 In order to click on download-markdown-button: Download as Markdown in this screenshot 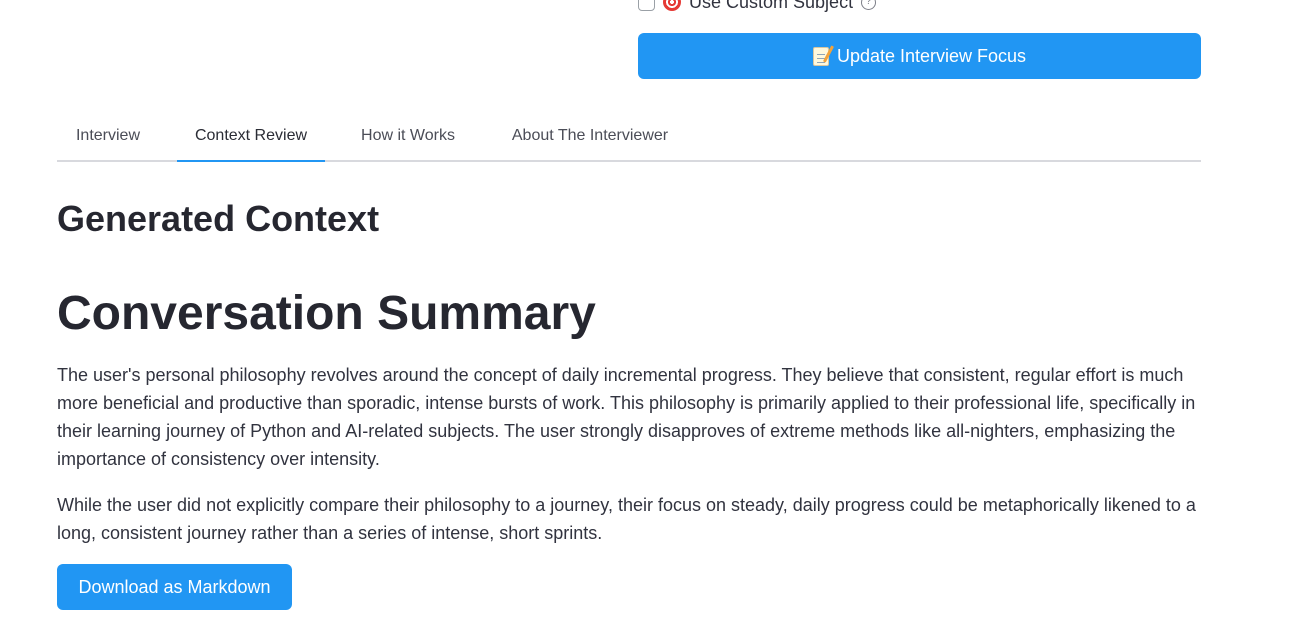, I will do `click(174, 587)`.